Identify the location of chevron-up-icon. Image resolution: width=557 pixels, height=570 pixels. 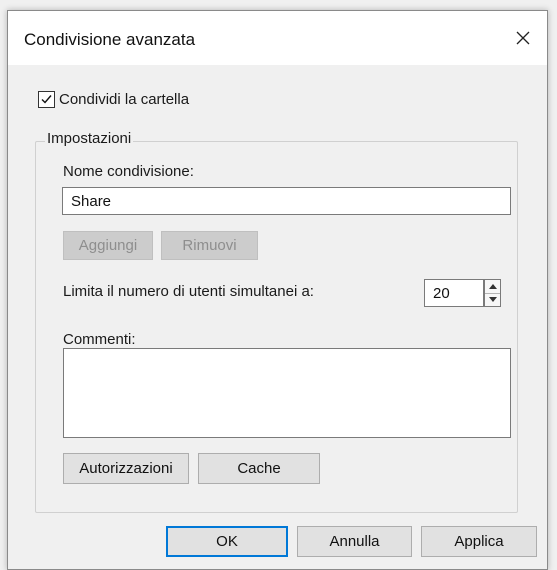
(492, 286).